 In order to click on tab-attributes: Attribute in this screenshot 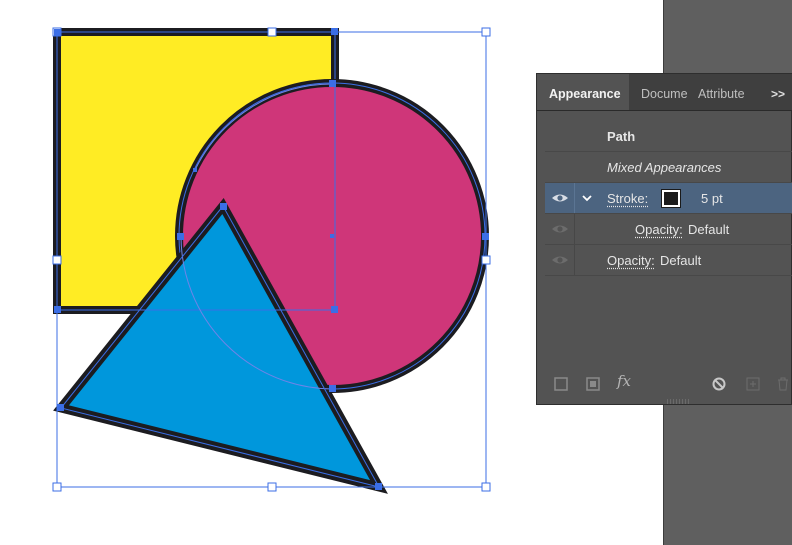, I will do `click(723, 92)`.